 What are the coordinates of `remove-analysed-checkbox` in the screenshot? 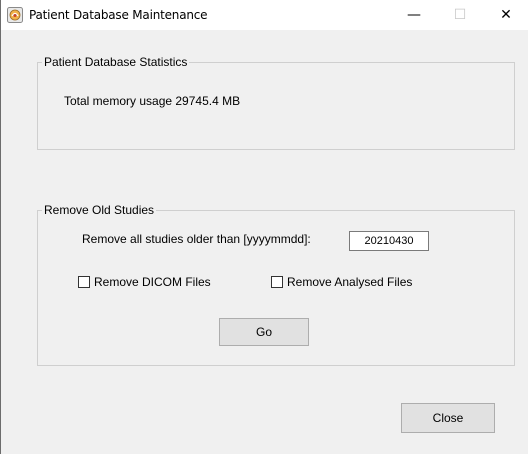 It's located at (277, 282).